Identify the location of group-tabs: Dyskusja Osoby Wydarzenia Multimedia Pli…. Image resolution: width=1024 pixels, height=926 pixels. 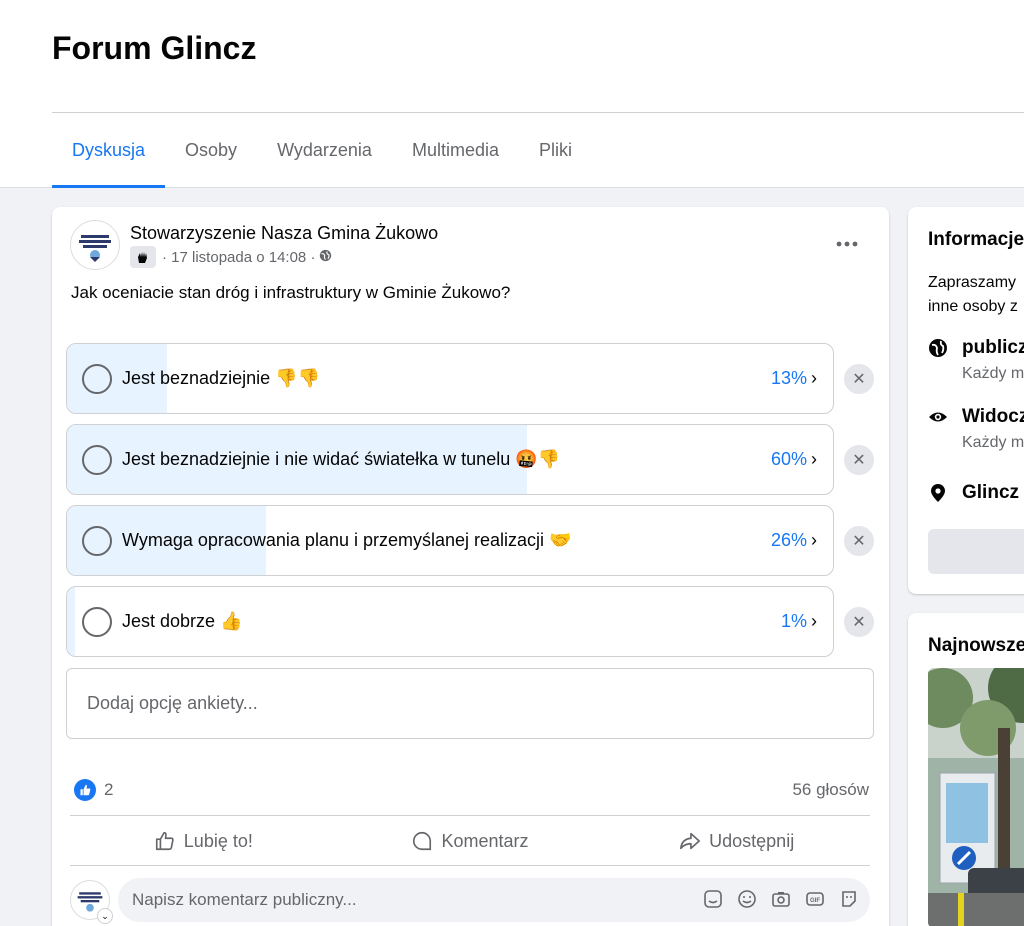
(322, 150).